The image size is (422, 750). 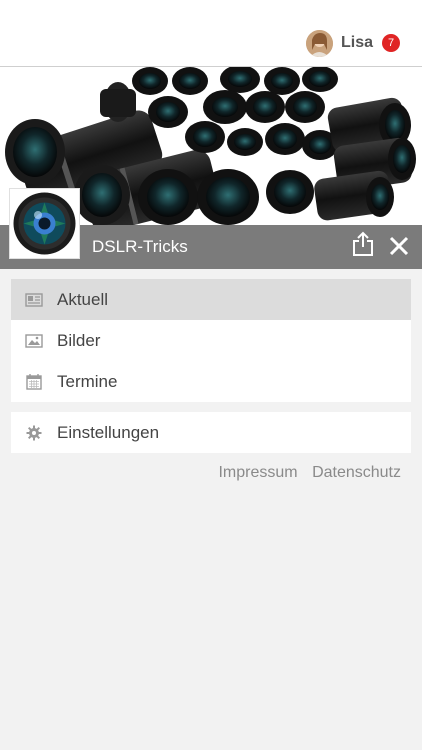 What do you see at coordinates (34, 300) in the screenshot?
I see `news-icon` at bounding box center [34, 300].